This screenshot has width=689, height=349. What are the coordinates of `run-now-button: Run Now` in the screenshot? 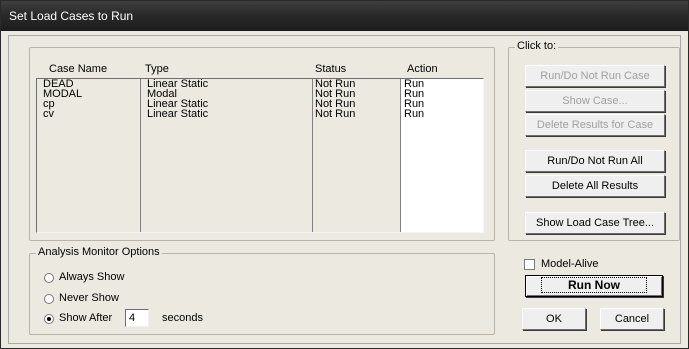 It's located at (594, 286).